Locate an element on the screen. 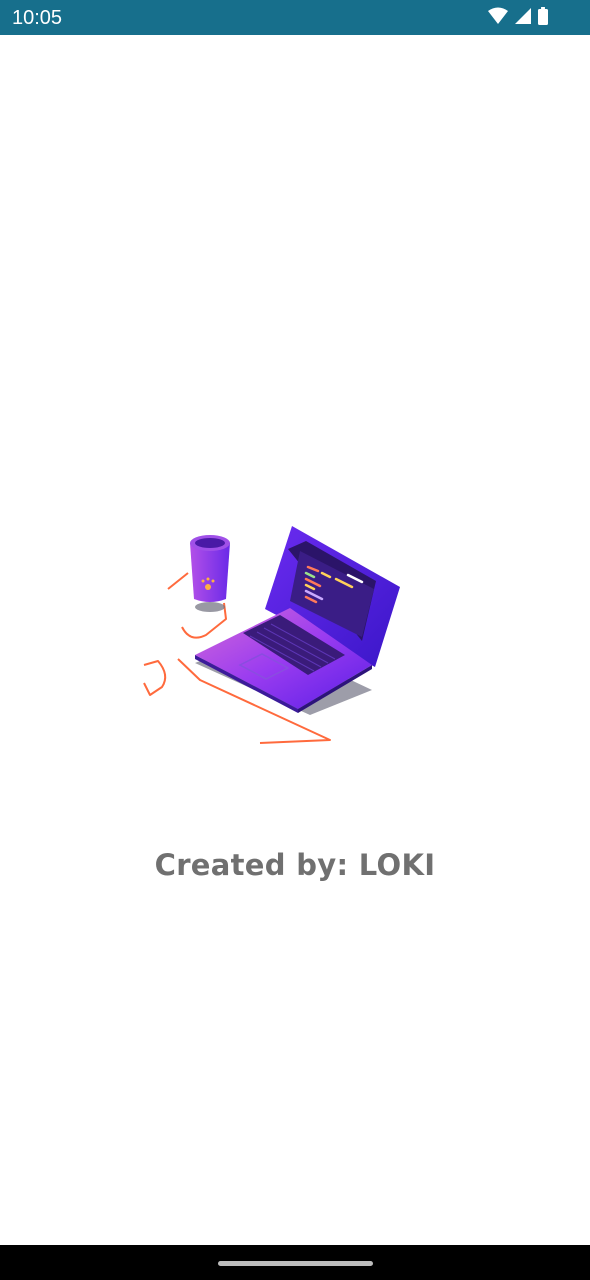  home-gesture-handle is located at coordinates (295, 1263).